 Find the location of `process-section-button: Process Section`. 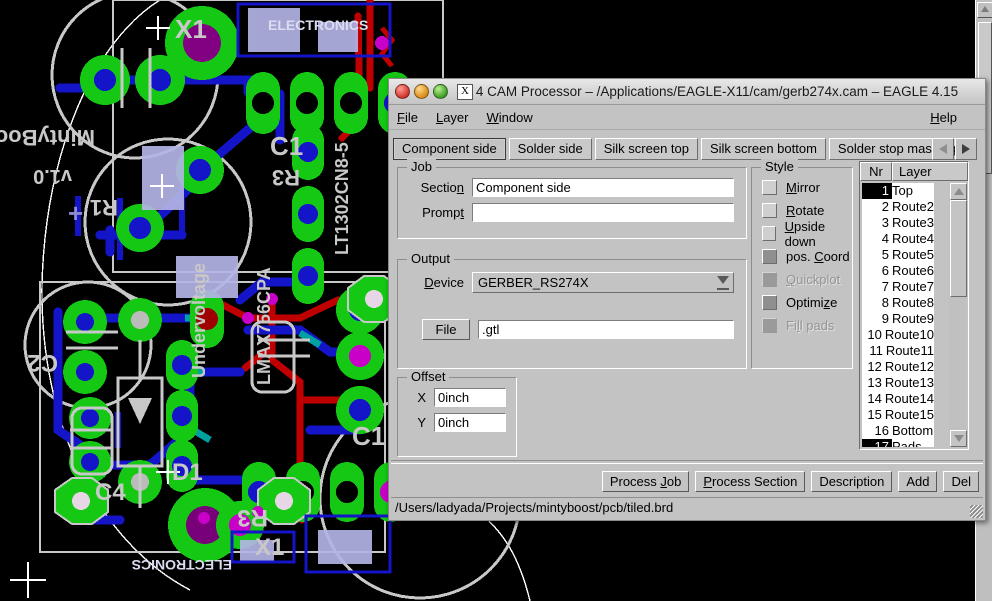

process-section-button: Process Section is located at coordinates (750, 481).